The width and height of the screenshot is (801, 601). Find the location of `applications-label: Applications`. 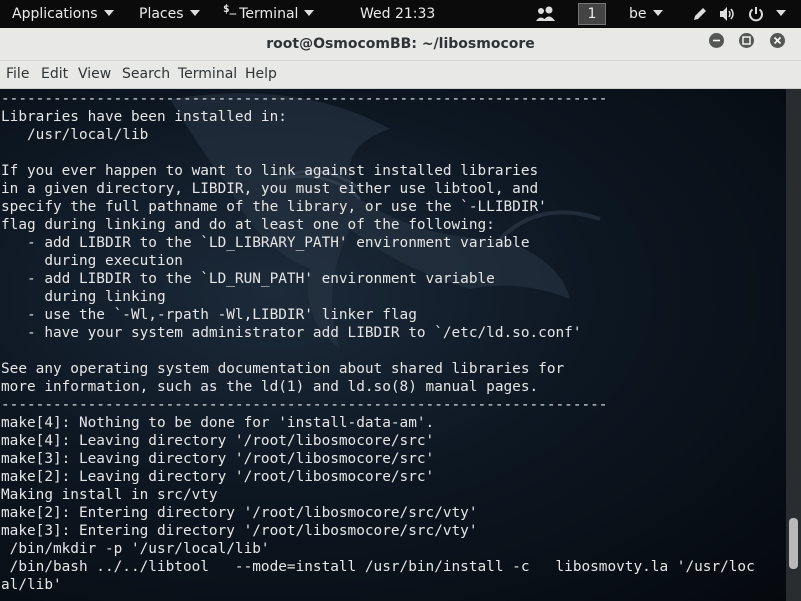

applications-label: Applications is located at coordinates (55, 14).